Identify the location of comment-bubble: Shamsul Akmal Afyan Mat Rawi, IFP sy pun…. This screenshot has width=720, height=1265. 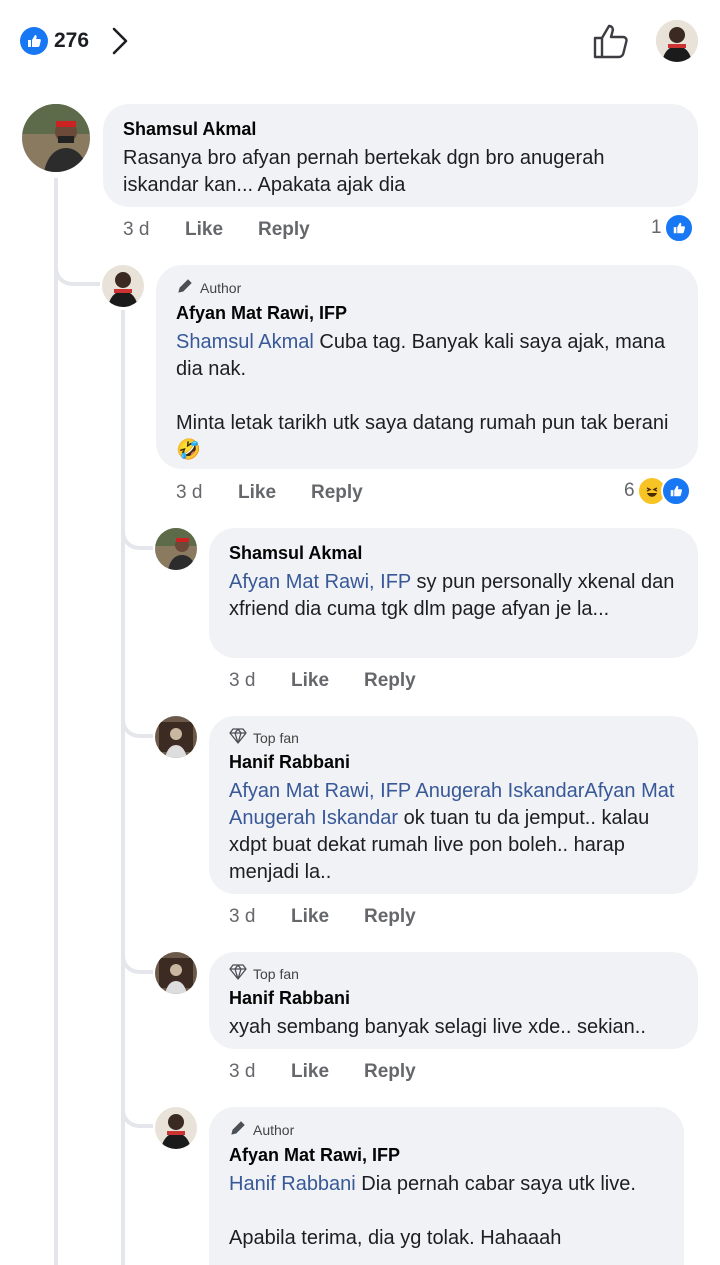
(453, 593).